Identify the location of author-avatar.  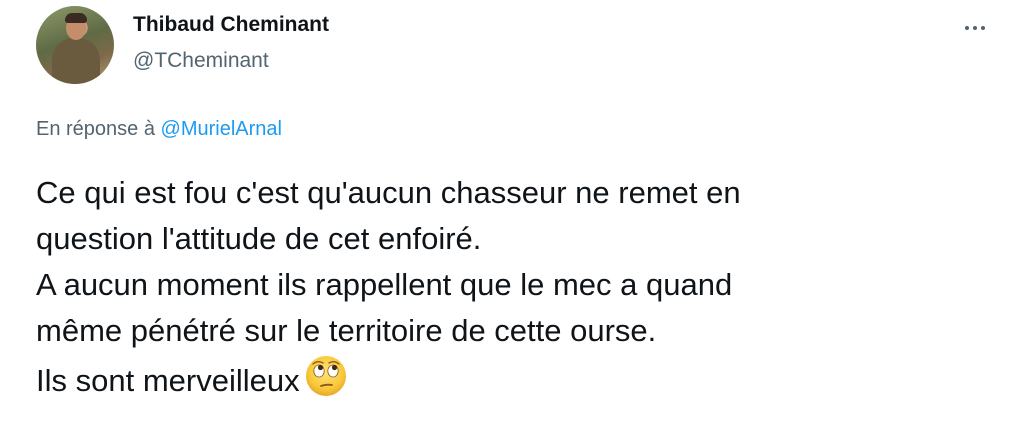
(75, 45).